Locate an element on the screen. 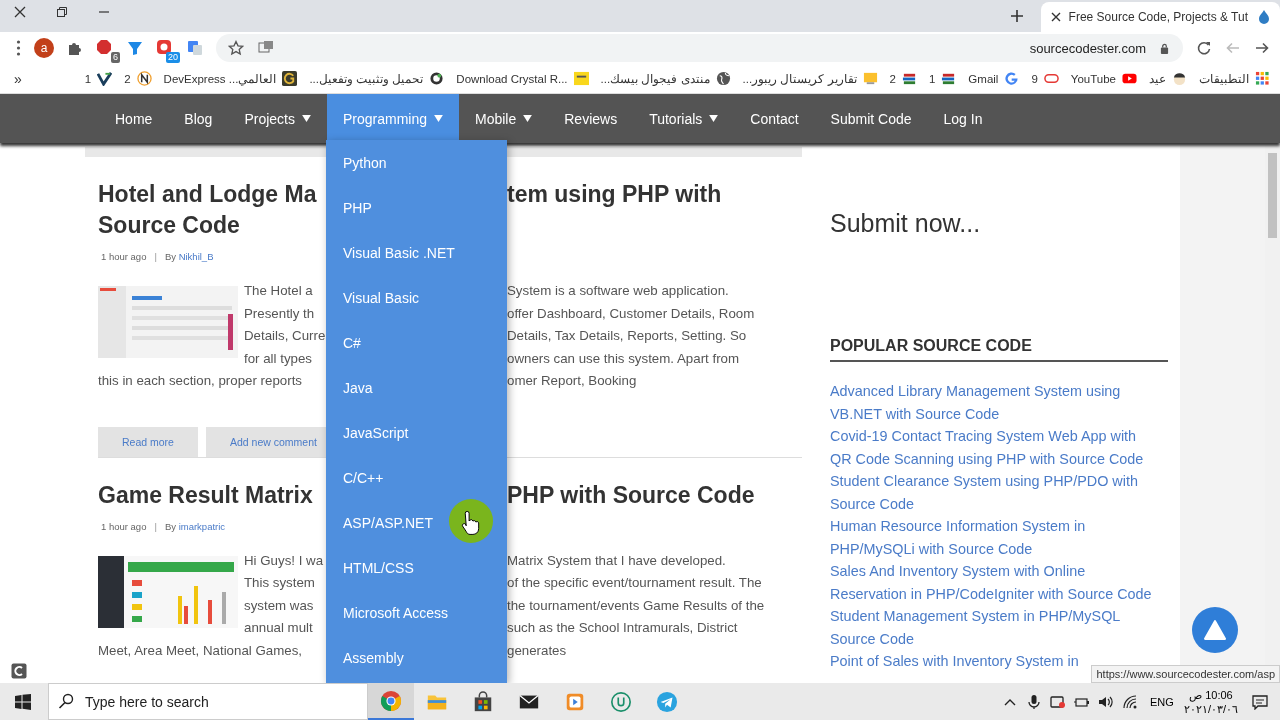  article-title: Game Result Matrix is located at coordinates (212, 495).